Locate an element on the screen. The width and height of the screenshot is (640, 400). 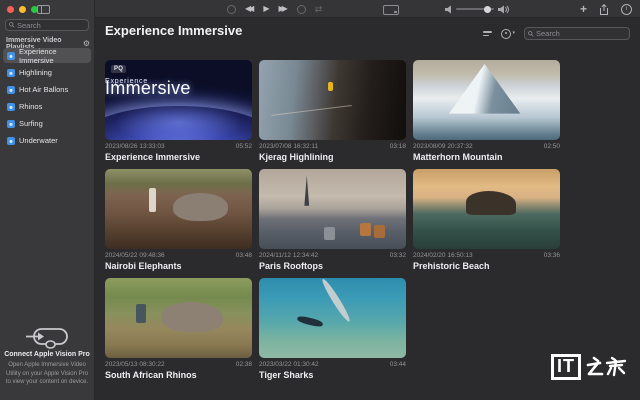
video-date: 2024/11/12 12:34:42 is located at coordinates (289, 255).